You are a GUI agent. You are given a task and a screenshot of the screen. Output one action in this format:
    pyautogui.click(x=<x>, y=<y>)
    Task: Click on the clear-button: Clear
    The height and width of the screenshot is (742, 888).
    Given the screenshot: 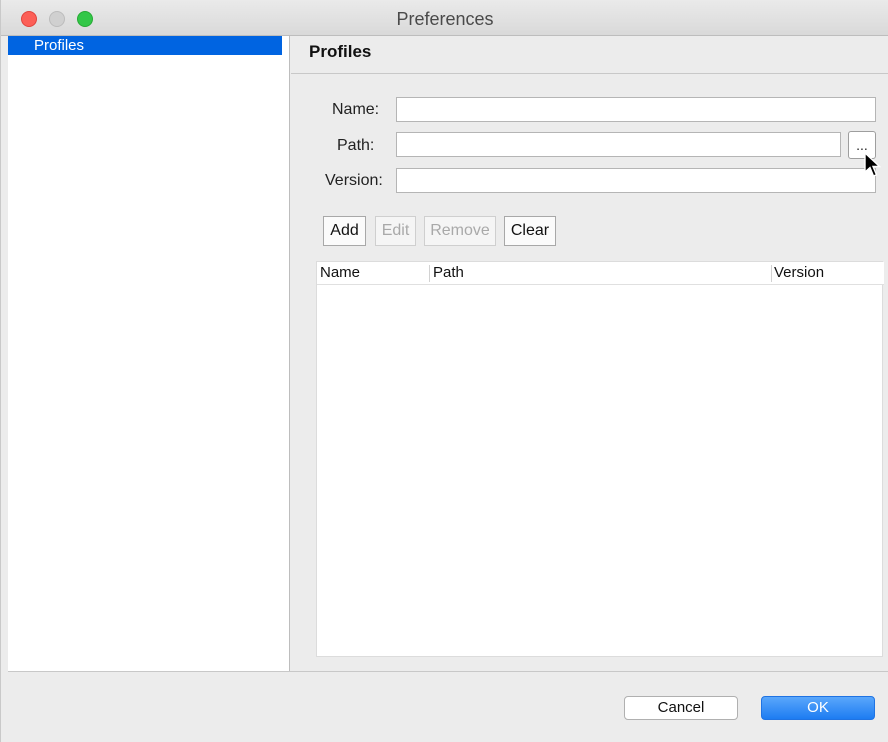 What is the action you would take?
    pyautogui.click(x=530, y=231)
    